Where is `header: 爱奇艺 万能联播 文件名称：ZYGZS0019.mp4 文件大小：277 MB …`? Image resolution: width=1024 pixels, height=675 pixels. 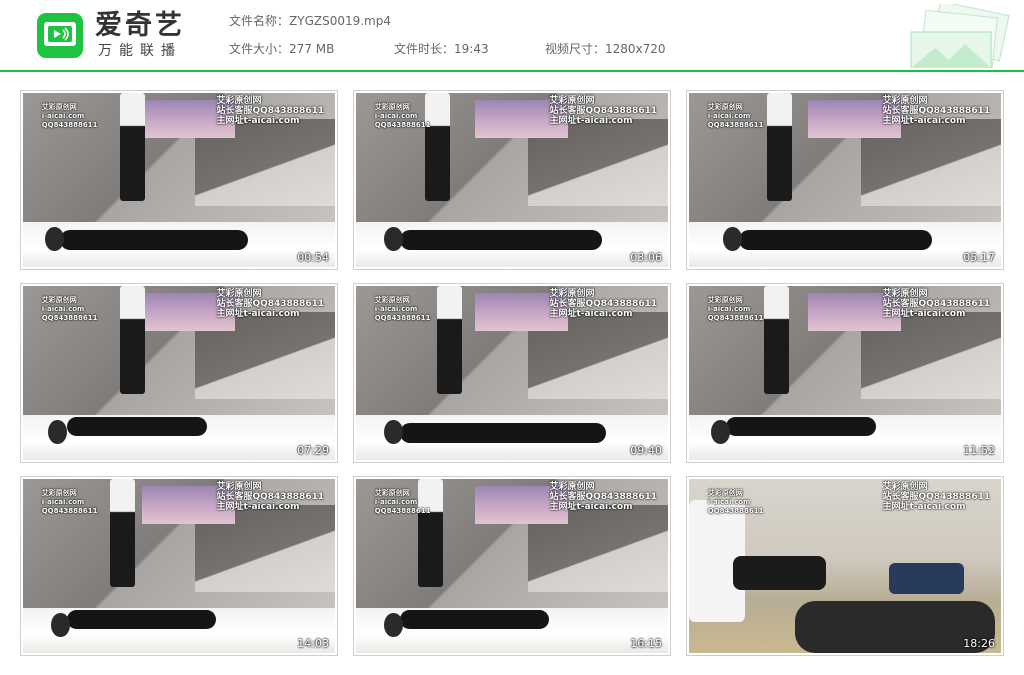
header: 爱奇艺 万能联播 文件名称：ZYGZS0019.mp4 文件大小：277 MB … is located at coordinates (512, 36).